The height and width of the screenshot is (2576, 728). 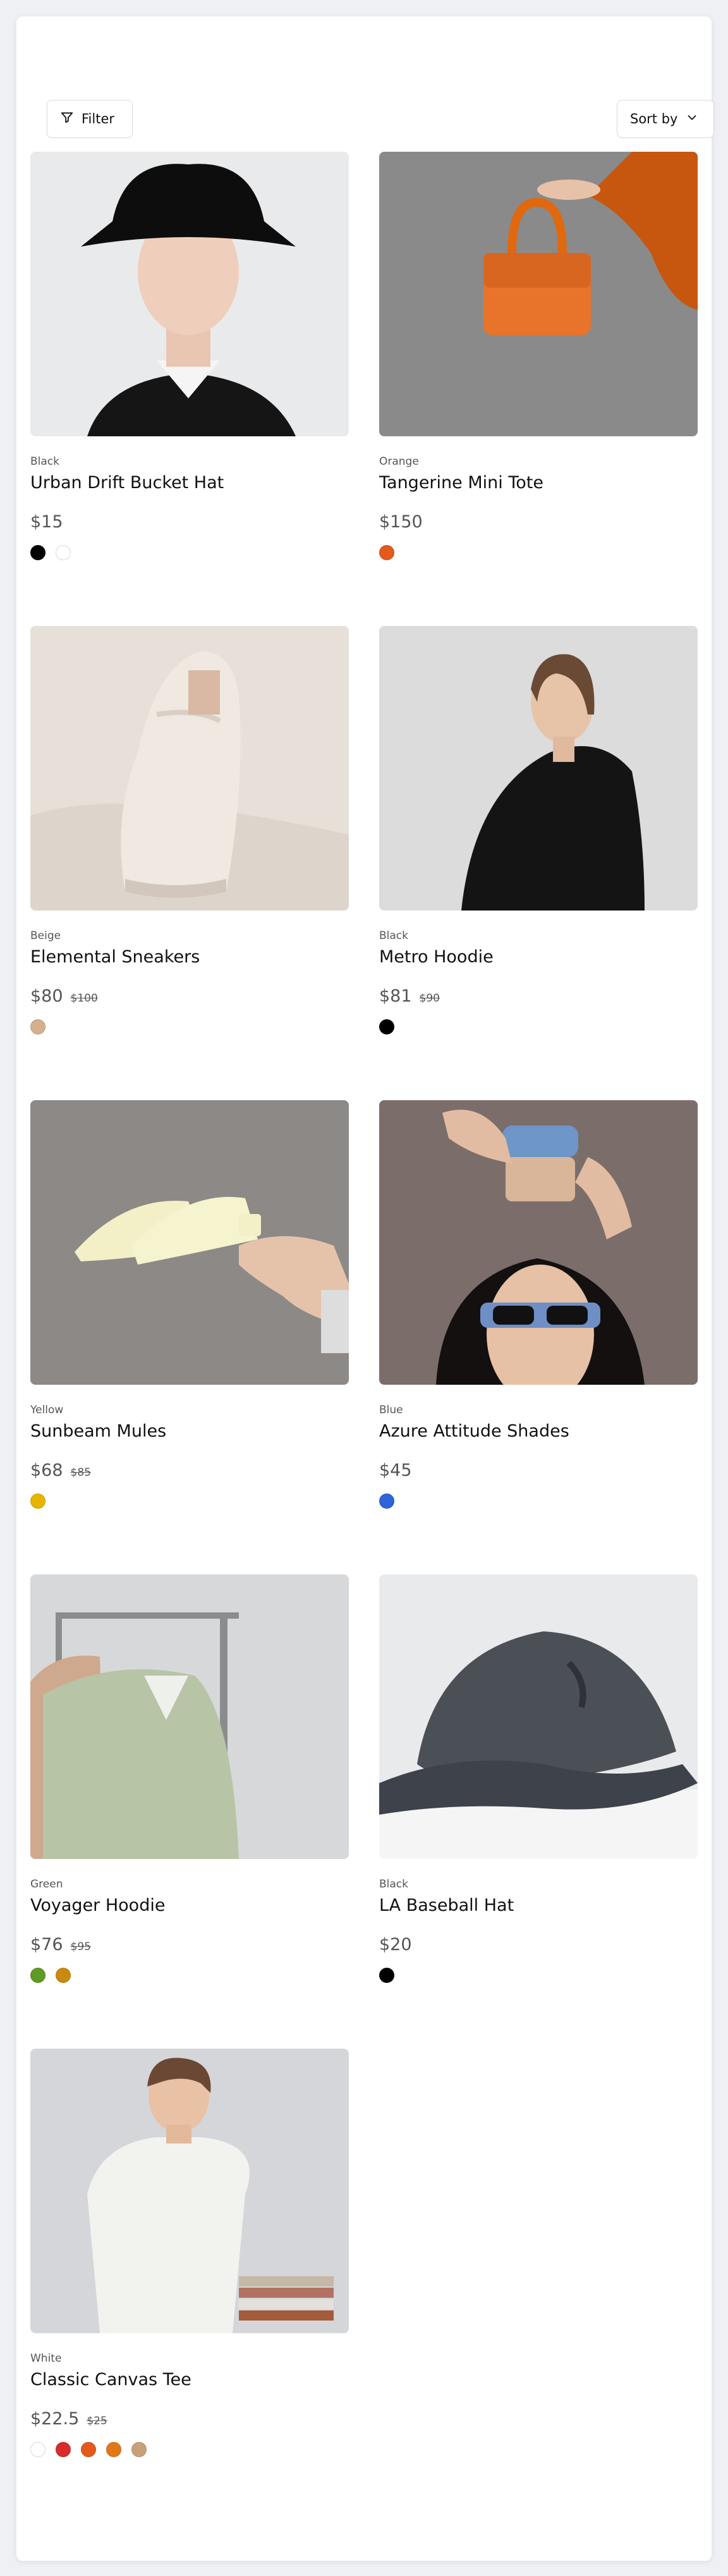 I want to click on product-color-name: White, so click(x=46, y=2358).